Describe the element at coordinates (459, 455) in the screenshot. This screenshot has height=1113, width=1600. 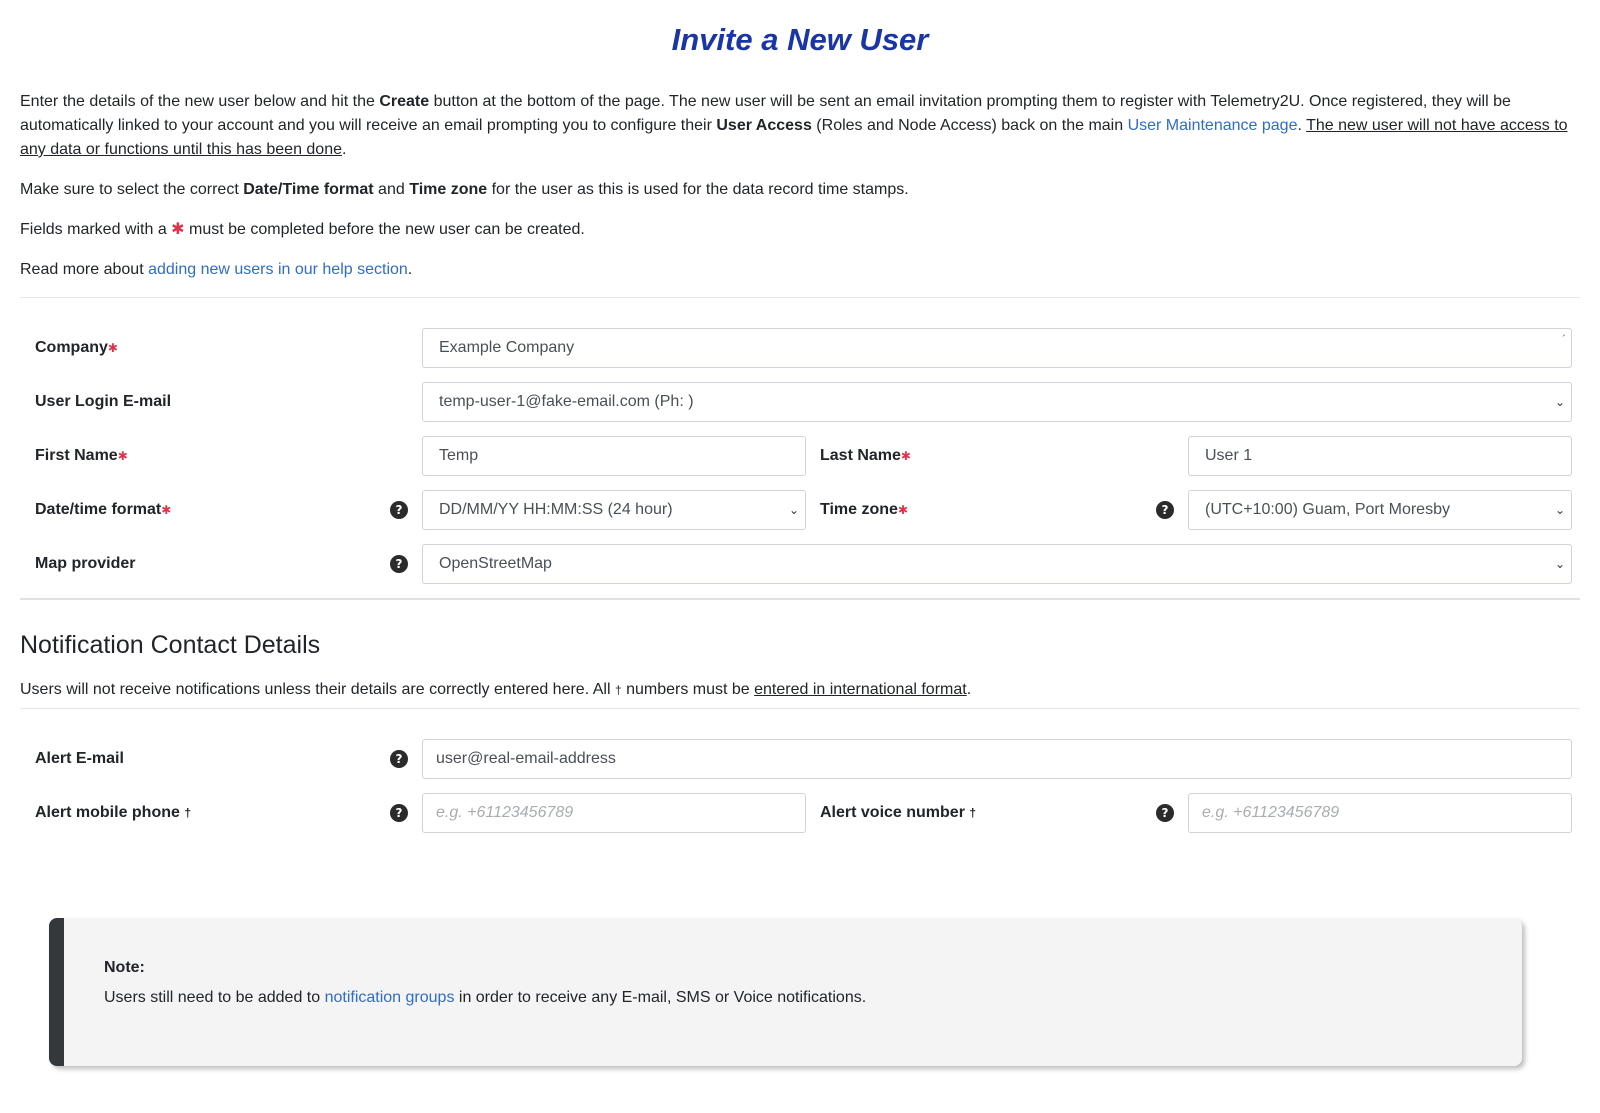
I see `first-name-value: Temp` at that location.